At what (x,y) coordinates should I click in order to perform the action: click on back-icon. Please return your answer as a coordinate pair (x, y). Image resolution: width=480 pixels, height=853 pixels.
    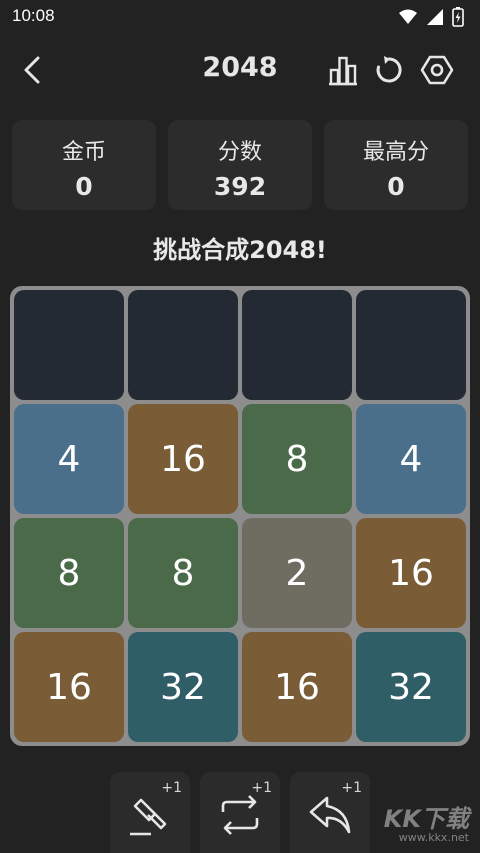
    Looking at the image, I should click on (32, 70).